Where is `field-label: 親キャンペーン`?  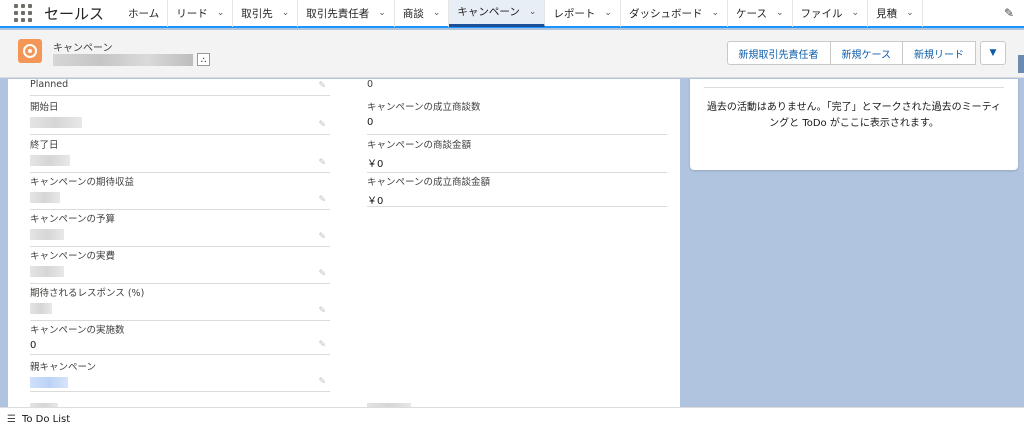 field-label: 親キャンペーン is located at coordinates (63, 367).